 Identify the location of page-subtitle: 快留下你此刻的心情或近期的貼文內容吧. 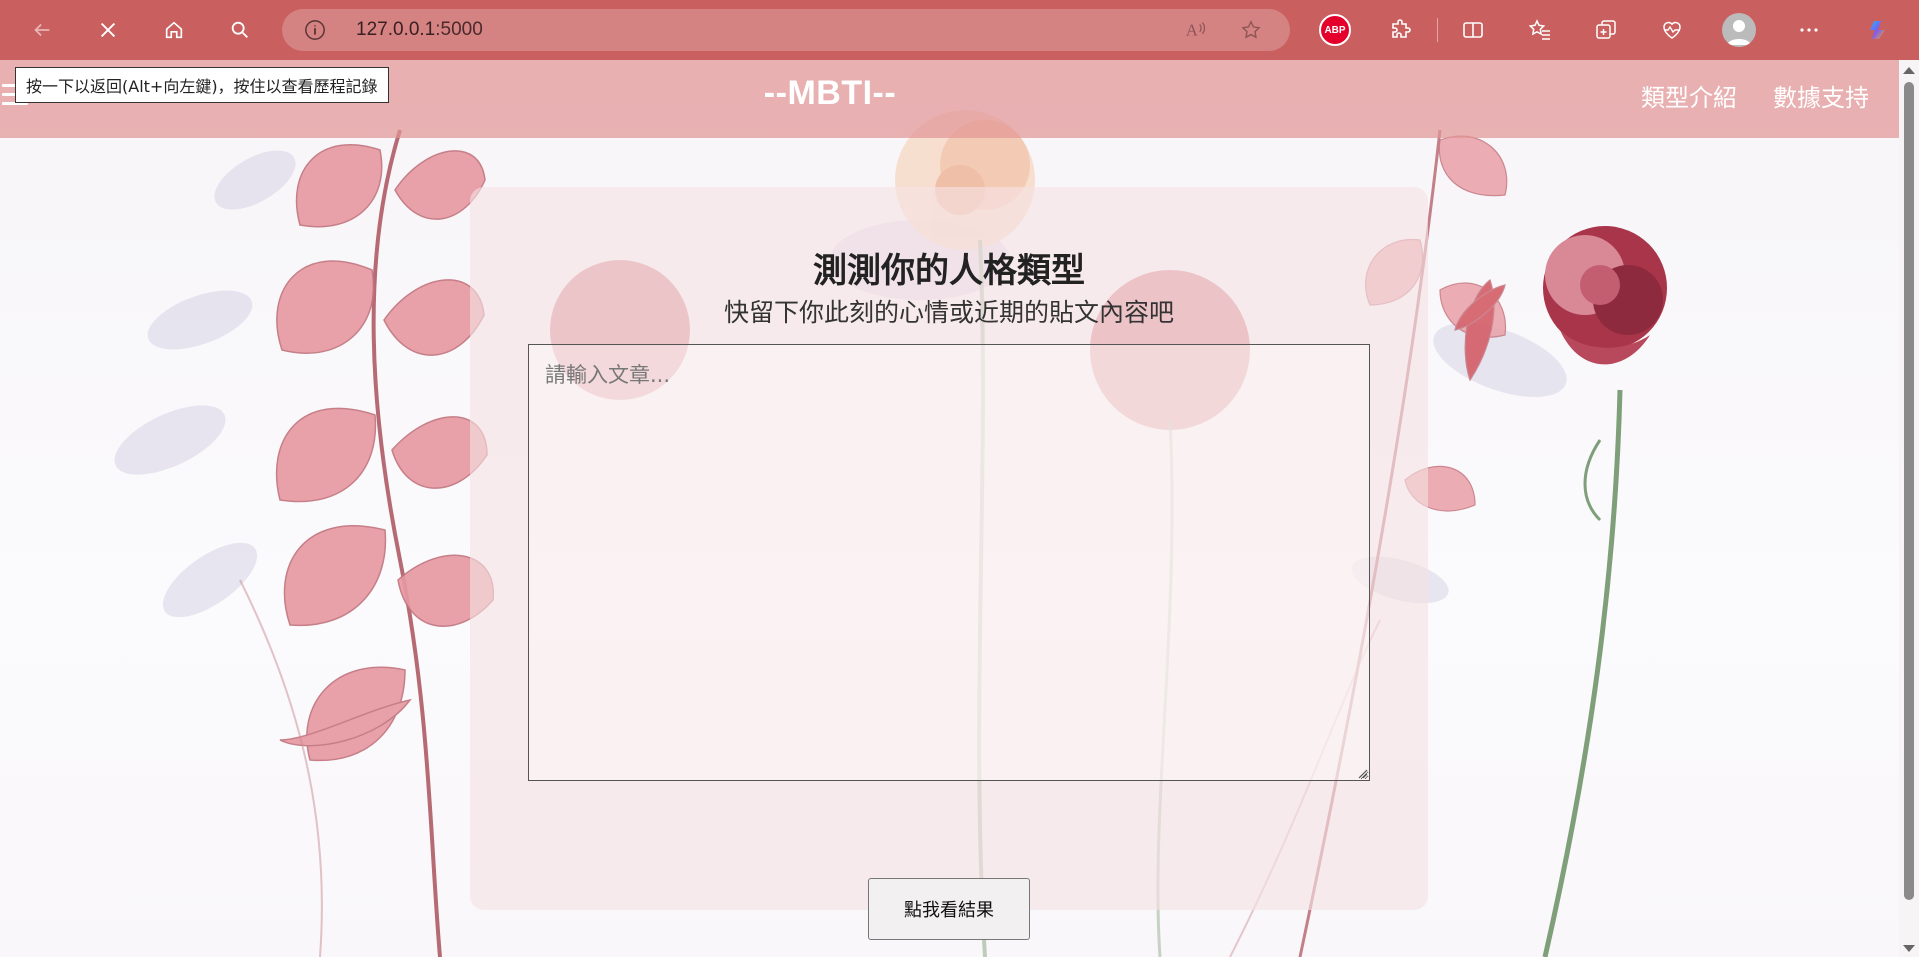
(948, 312).